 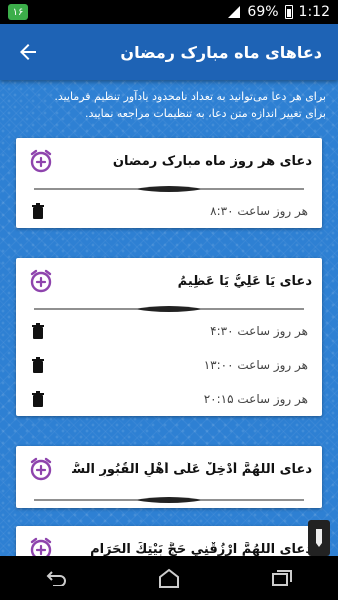 I want to click on battery-percent: 69%, so click(x=263, y=12).